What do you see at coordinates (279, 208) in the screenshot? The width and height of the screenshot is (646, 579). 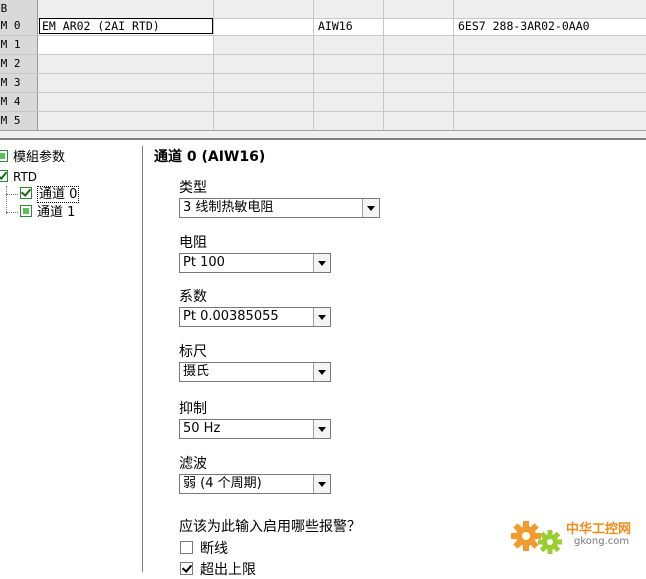 I see `type-select: 3 线制热敏电阻` at bounding box center [279, 208].